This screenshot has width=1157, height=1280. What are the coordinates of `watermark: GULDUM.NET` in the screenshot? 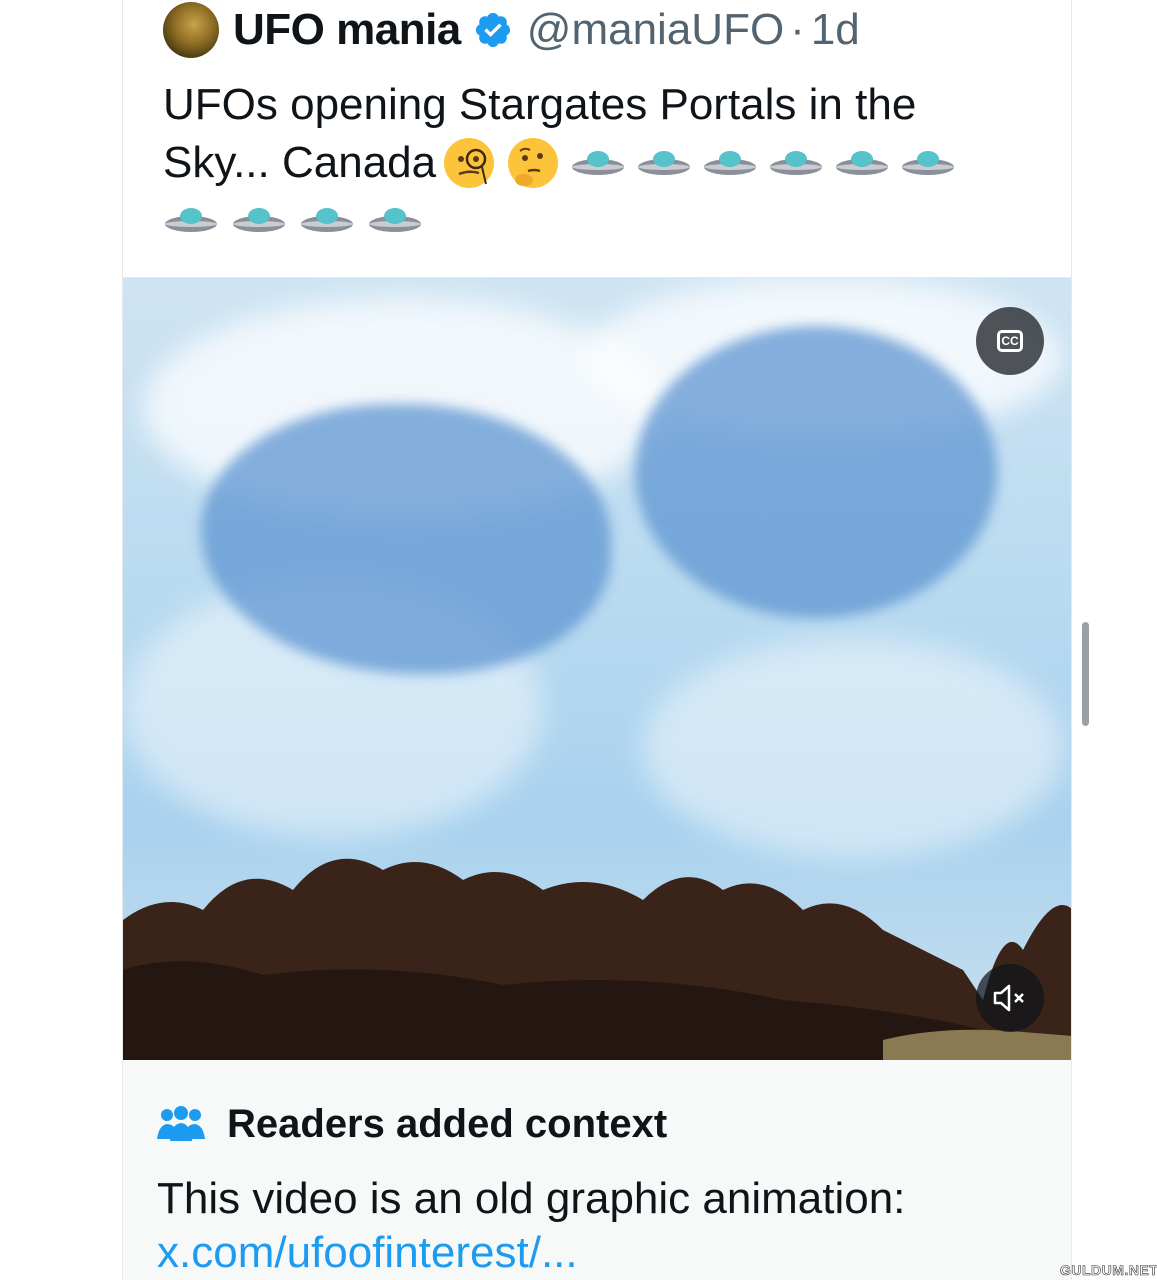 It's located at (1108, 1270).